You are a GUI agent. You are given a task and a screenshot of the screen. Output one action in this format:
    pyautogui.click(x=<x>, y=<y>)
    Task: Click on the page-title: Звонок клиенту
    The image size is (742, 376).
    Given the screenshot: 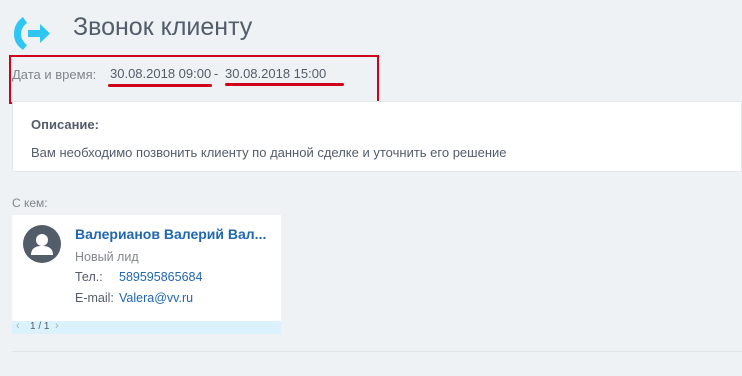 What is the action you would take?
    pyautogui.click(x=163, y=27)
    